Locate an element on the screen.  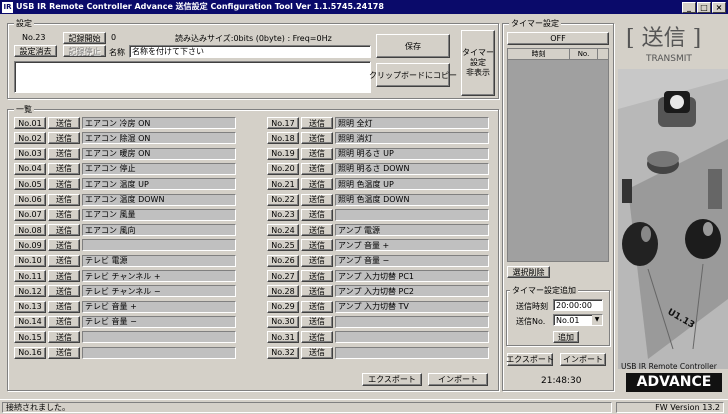
list-item-number-button: No.19 is located at coordinates (283, 153).